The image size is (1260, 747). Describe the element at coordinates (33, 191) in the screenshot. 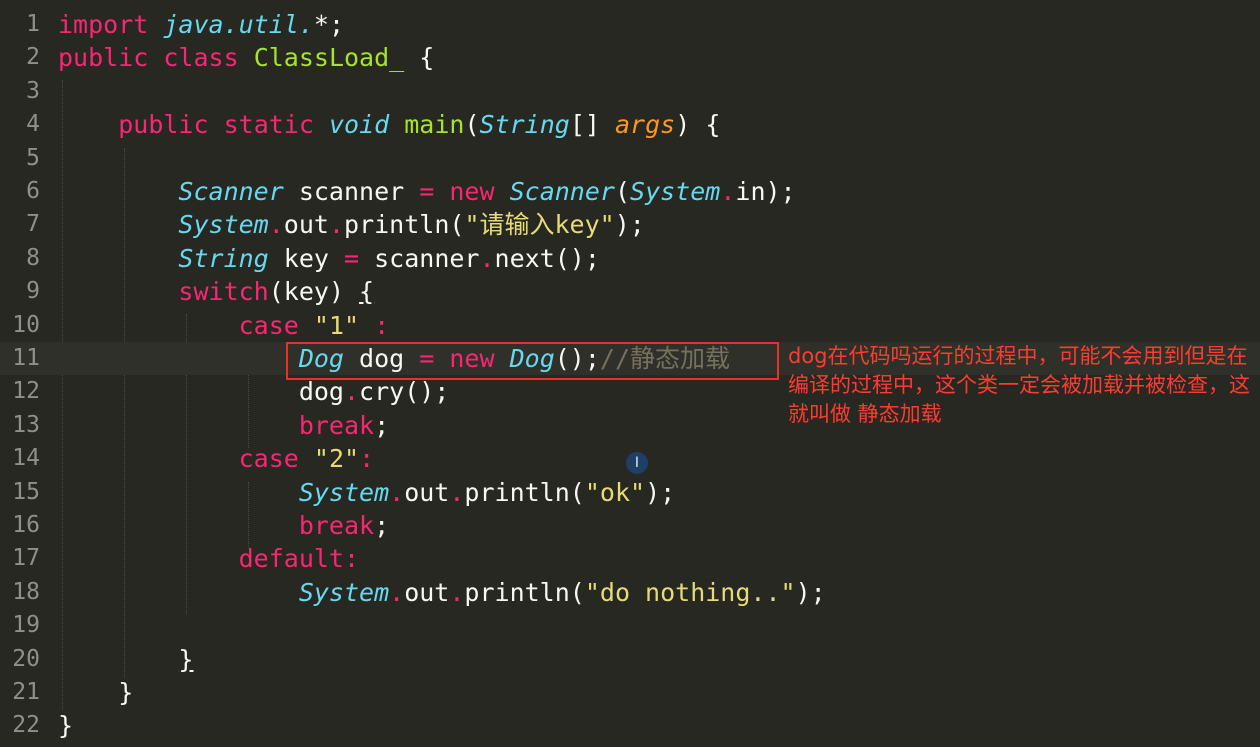

I see `line-number: 6` at that location.